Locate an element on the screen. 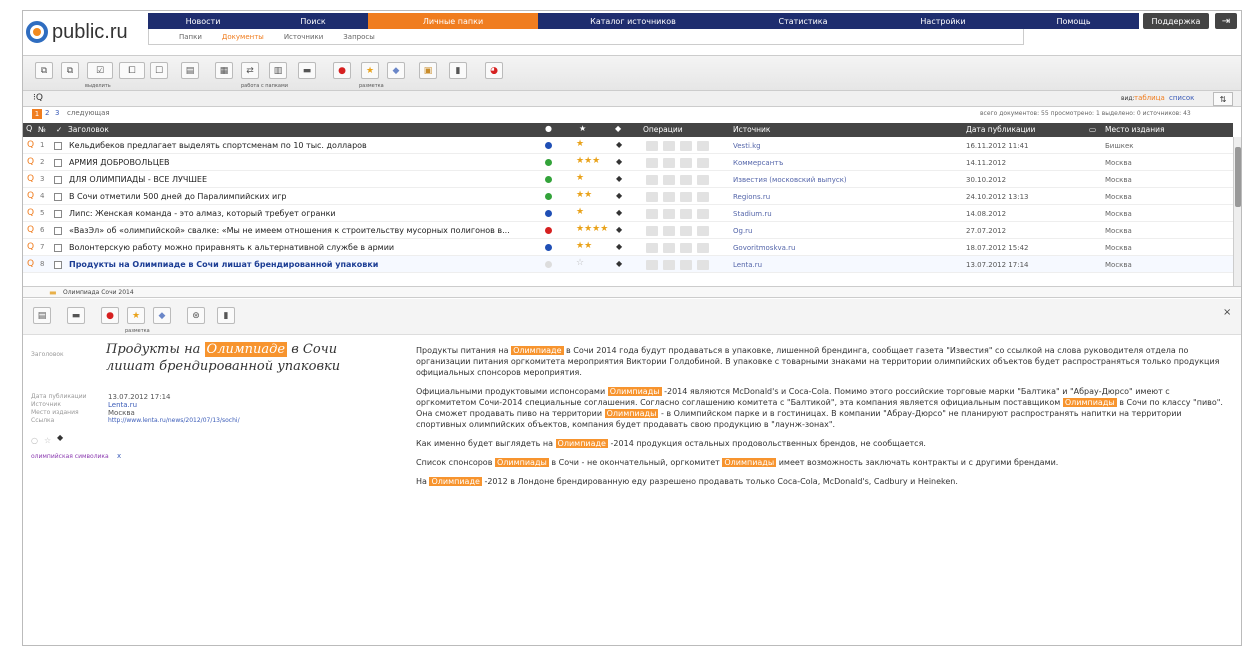 The image size is (1245, 648). close-icon: × is located at coordinates (1227, 312).